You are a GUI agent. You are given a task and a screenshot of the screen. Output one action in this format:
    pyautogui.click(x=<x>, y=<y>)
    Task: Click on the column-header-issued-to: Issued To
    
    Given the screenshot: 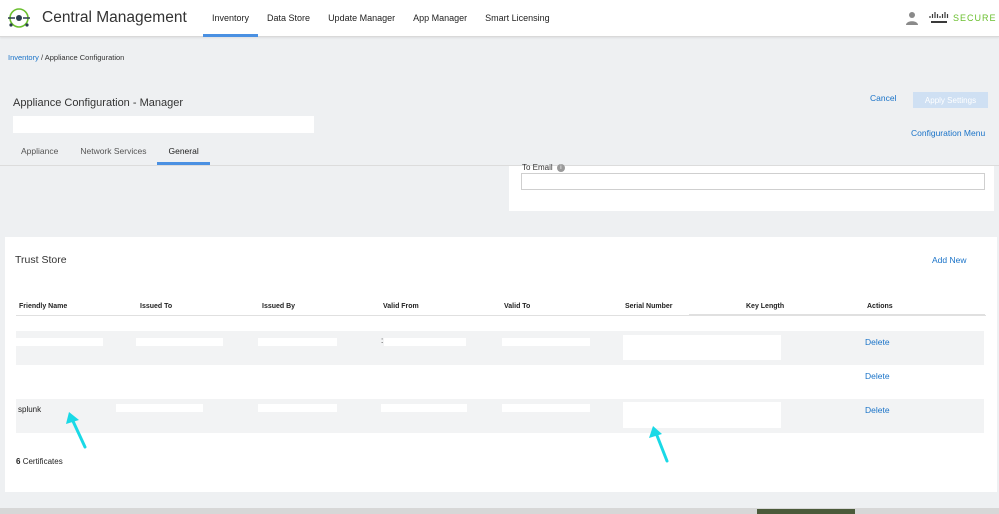 What is the action you would take?
    pyautogui.click(x=156, y=306)
    